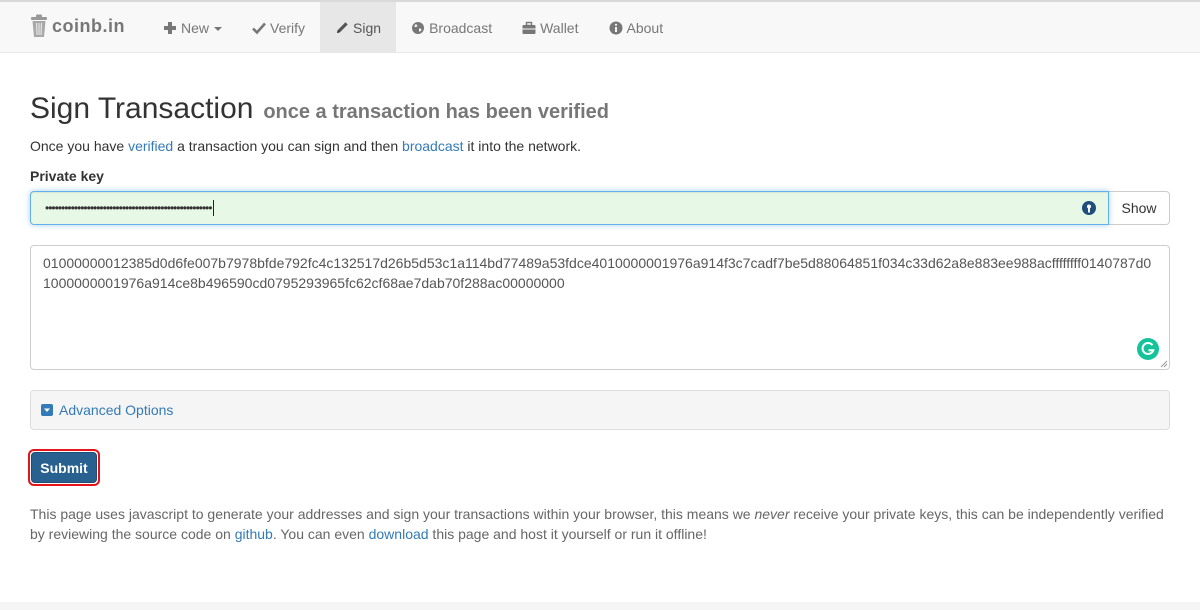  Describe the element at coordinates (529, 27) in the screenshot. I see `briefcase-icon` at that location.